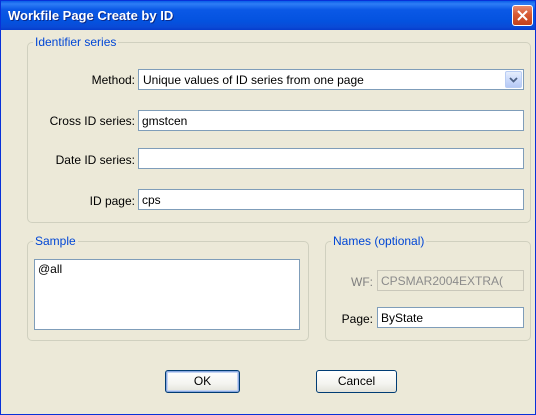  What do you see at coordinates (379, 241) in the screenshot?
I see `names-legend: Names (optional)` at bounding box center [379, 241].